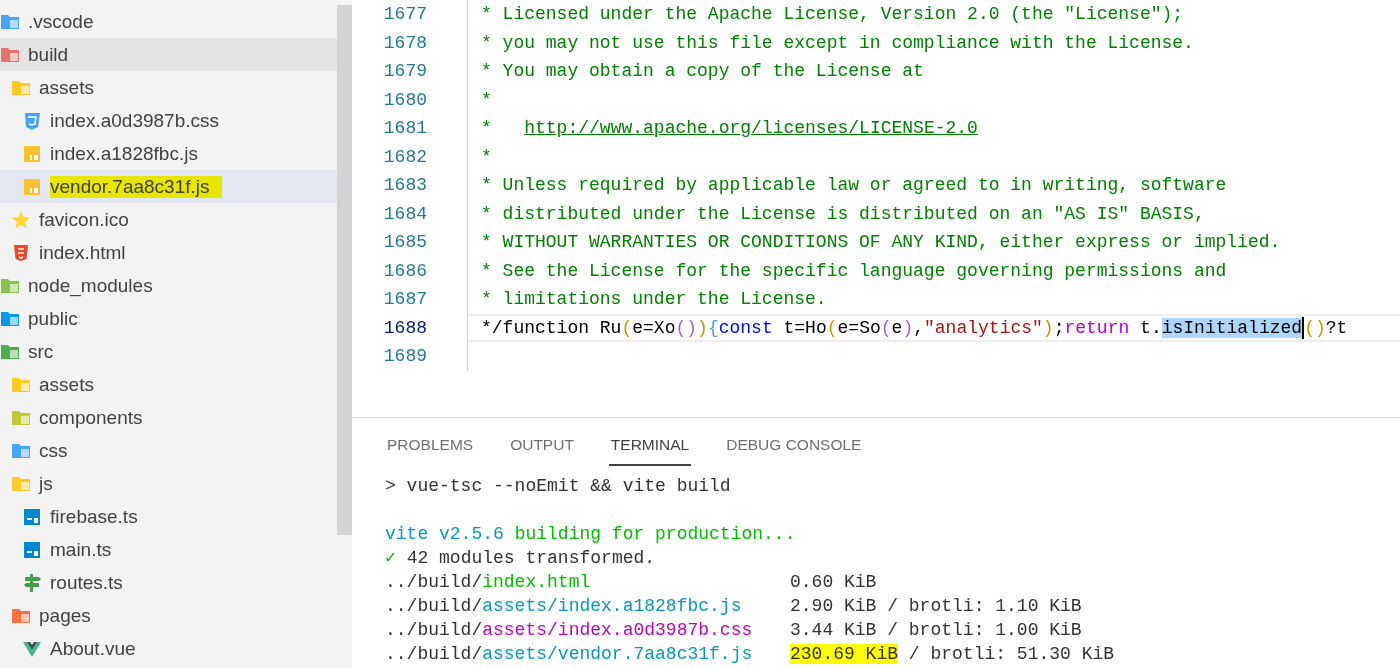 This screenshot has width=1400, height=668. What do you see at coordinates (650, 451) in the screenshot?
I see `panel-tab: TERMINAL` at bounding box center [650, 451].